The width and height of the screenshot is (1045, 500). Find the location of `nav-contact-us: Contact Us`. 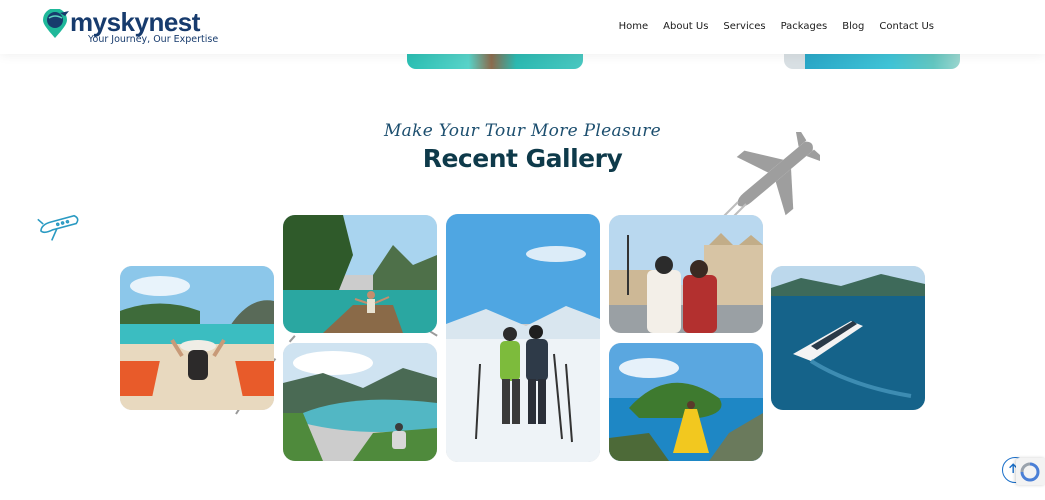

nav-contact-us: Contact Us is located at coordinates (906, 26).